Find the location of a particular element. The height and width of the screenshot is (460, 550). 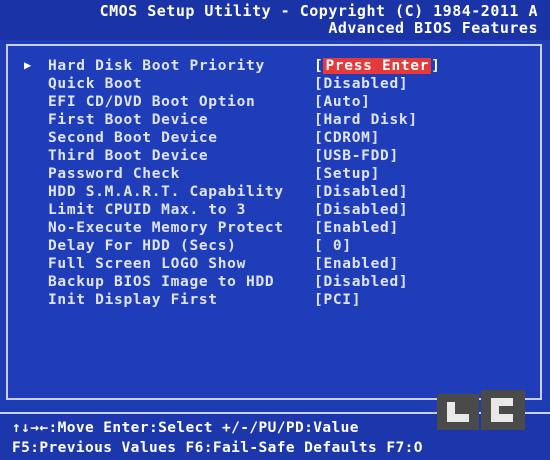

menu-item-label: First Boot Device is located at coordinates (128, 120).